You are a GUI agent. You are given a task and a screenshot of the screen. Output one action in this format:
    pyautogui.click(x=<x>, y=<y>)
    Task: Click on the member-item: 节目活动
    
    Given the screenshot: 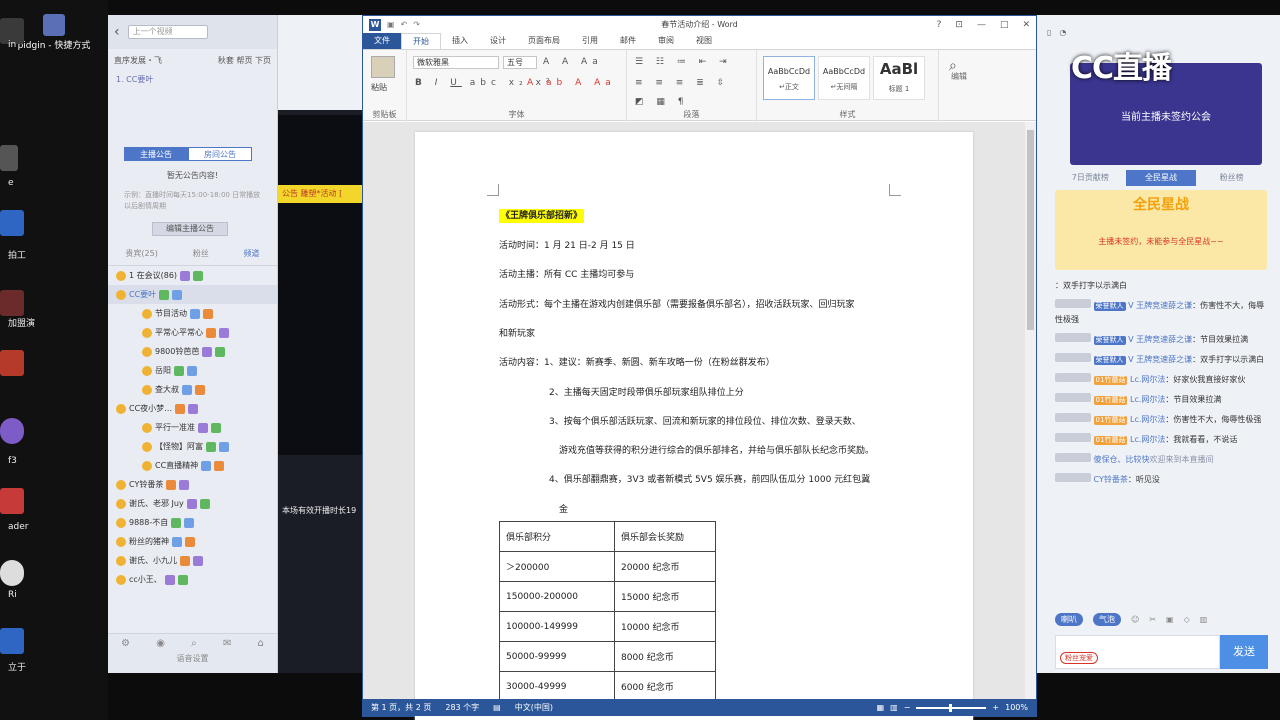 What is the action you would take?
    pyautogui.click(x=192, y=313)
    